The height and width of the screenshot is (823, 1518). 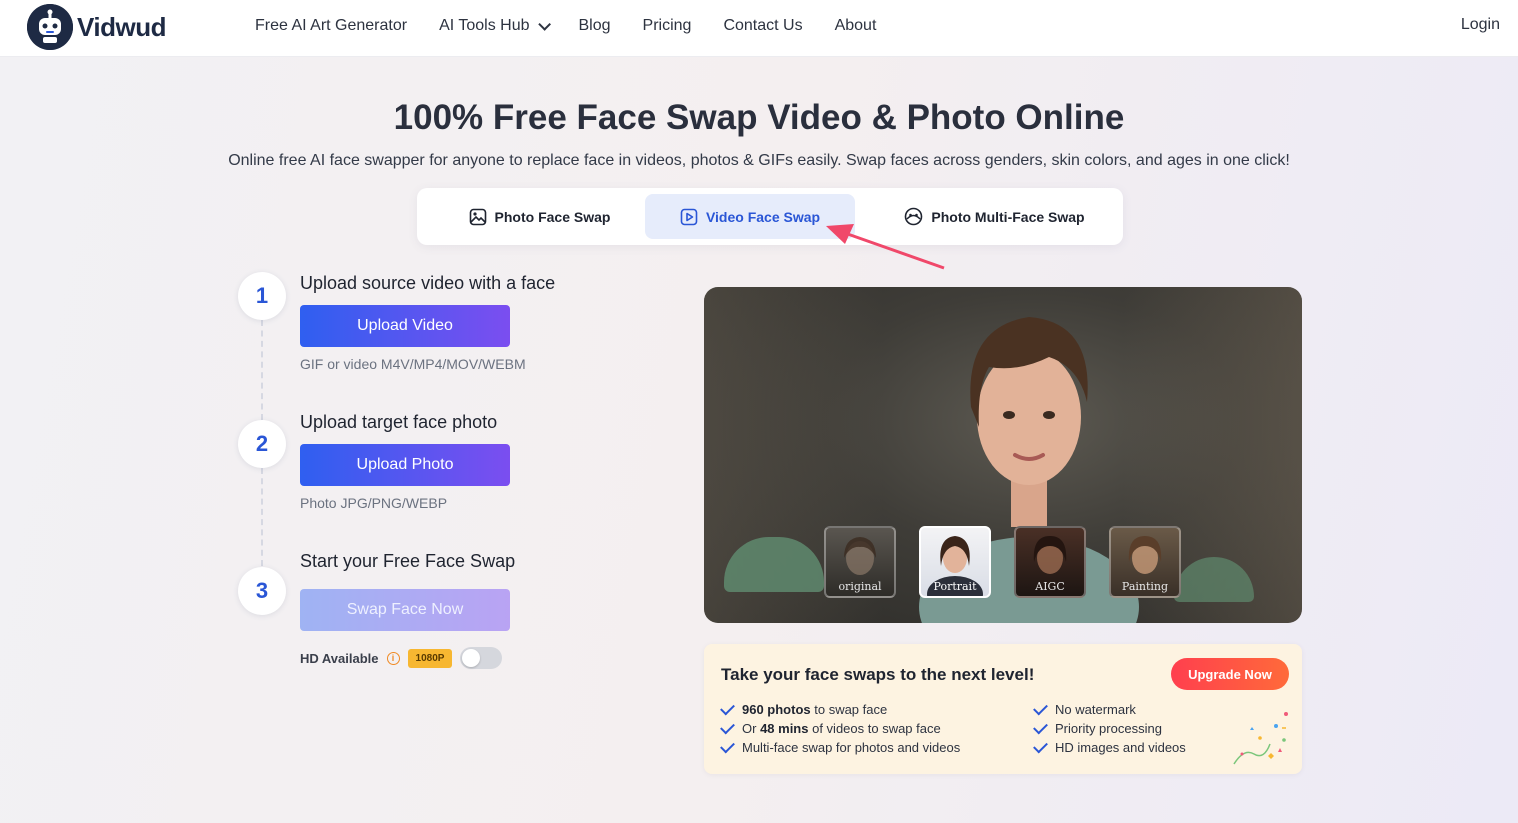 I want to click on step-2-title: Upload target face photo, so click(x=399, y=422).